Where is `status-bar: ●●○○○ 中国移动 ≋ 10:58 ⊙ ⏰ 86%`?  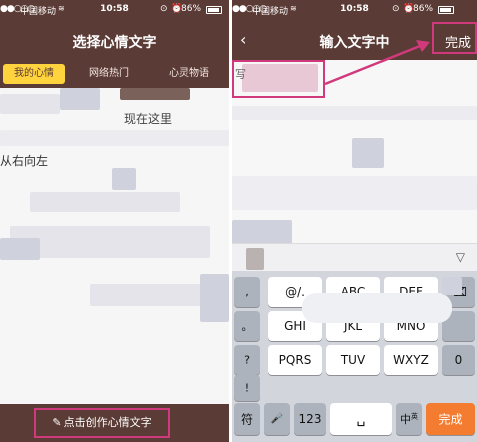 status-bar: ●●○○○ 中国移动 ≋ 10:58 ⊙ ⏰ 86% is located at coordinates (114, 10).